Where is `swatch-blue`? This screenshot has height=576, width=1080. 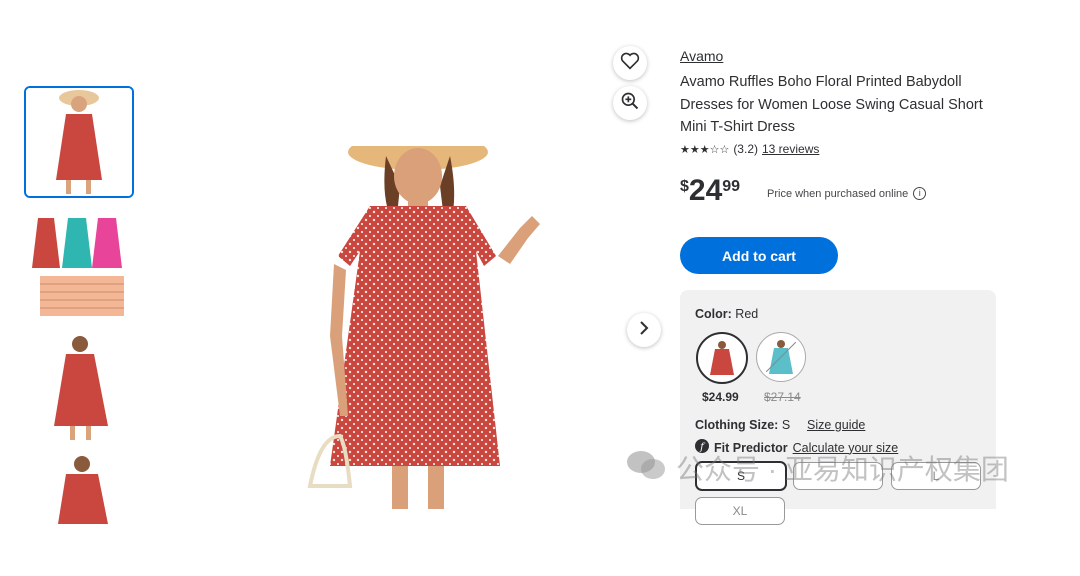
swatch-blue is located at coordinates (781, 357).